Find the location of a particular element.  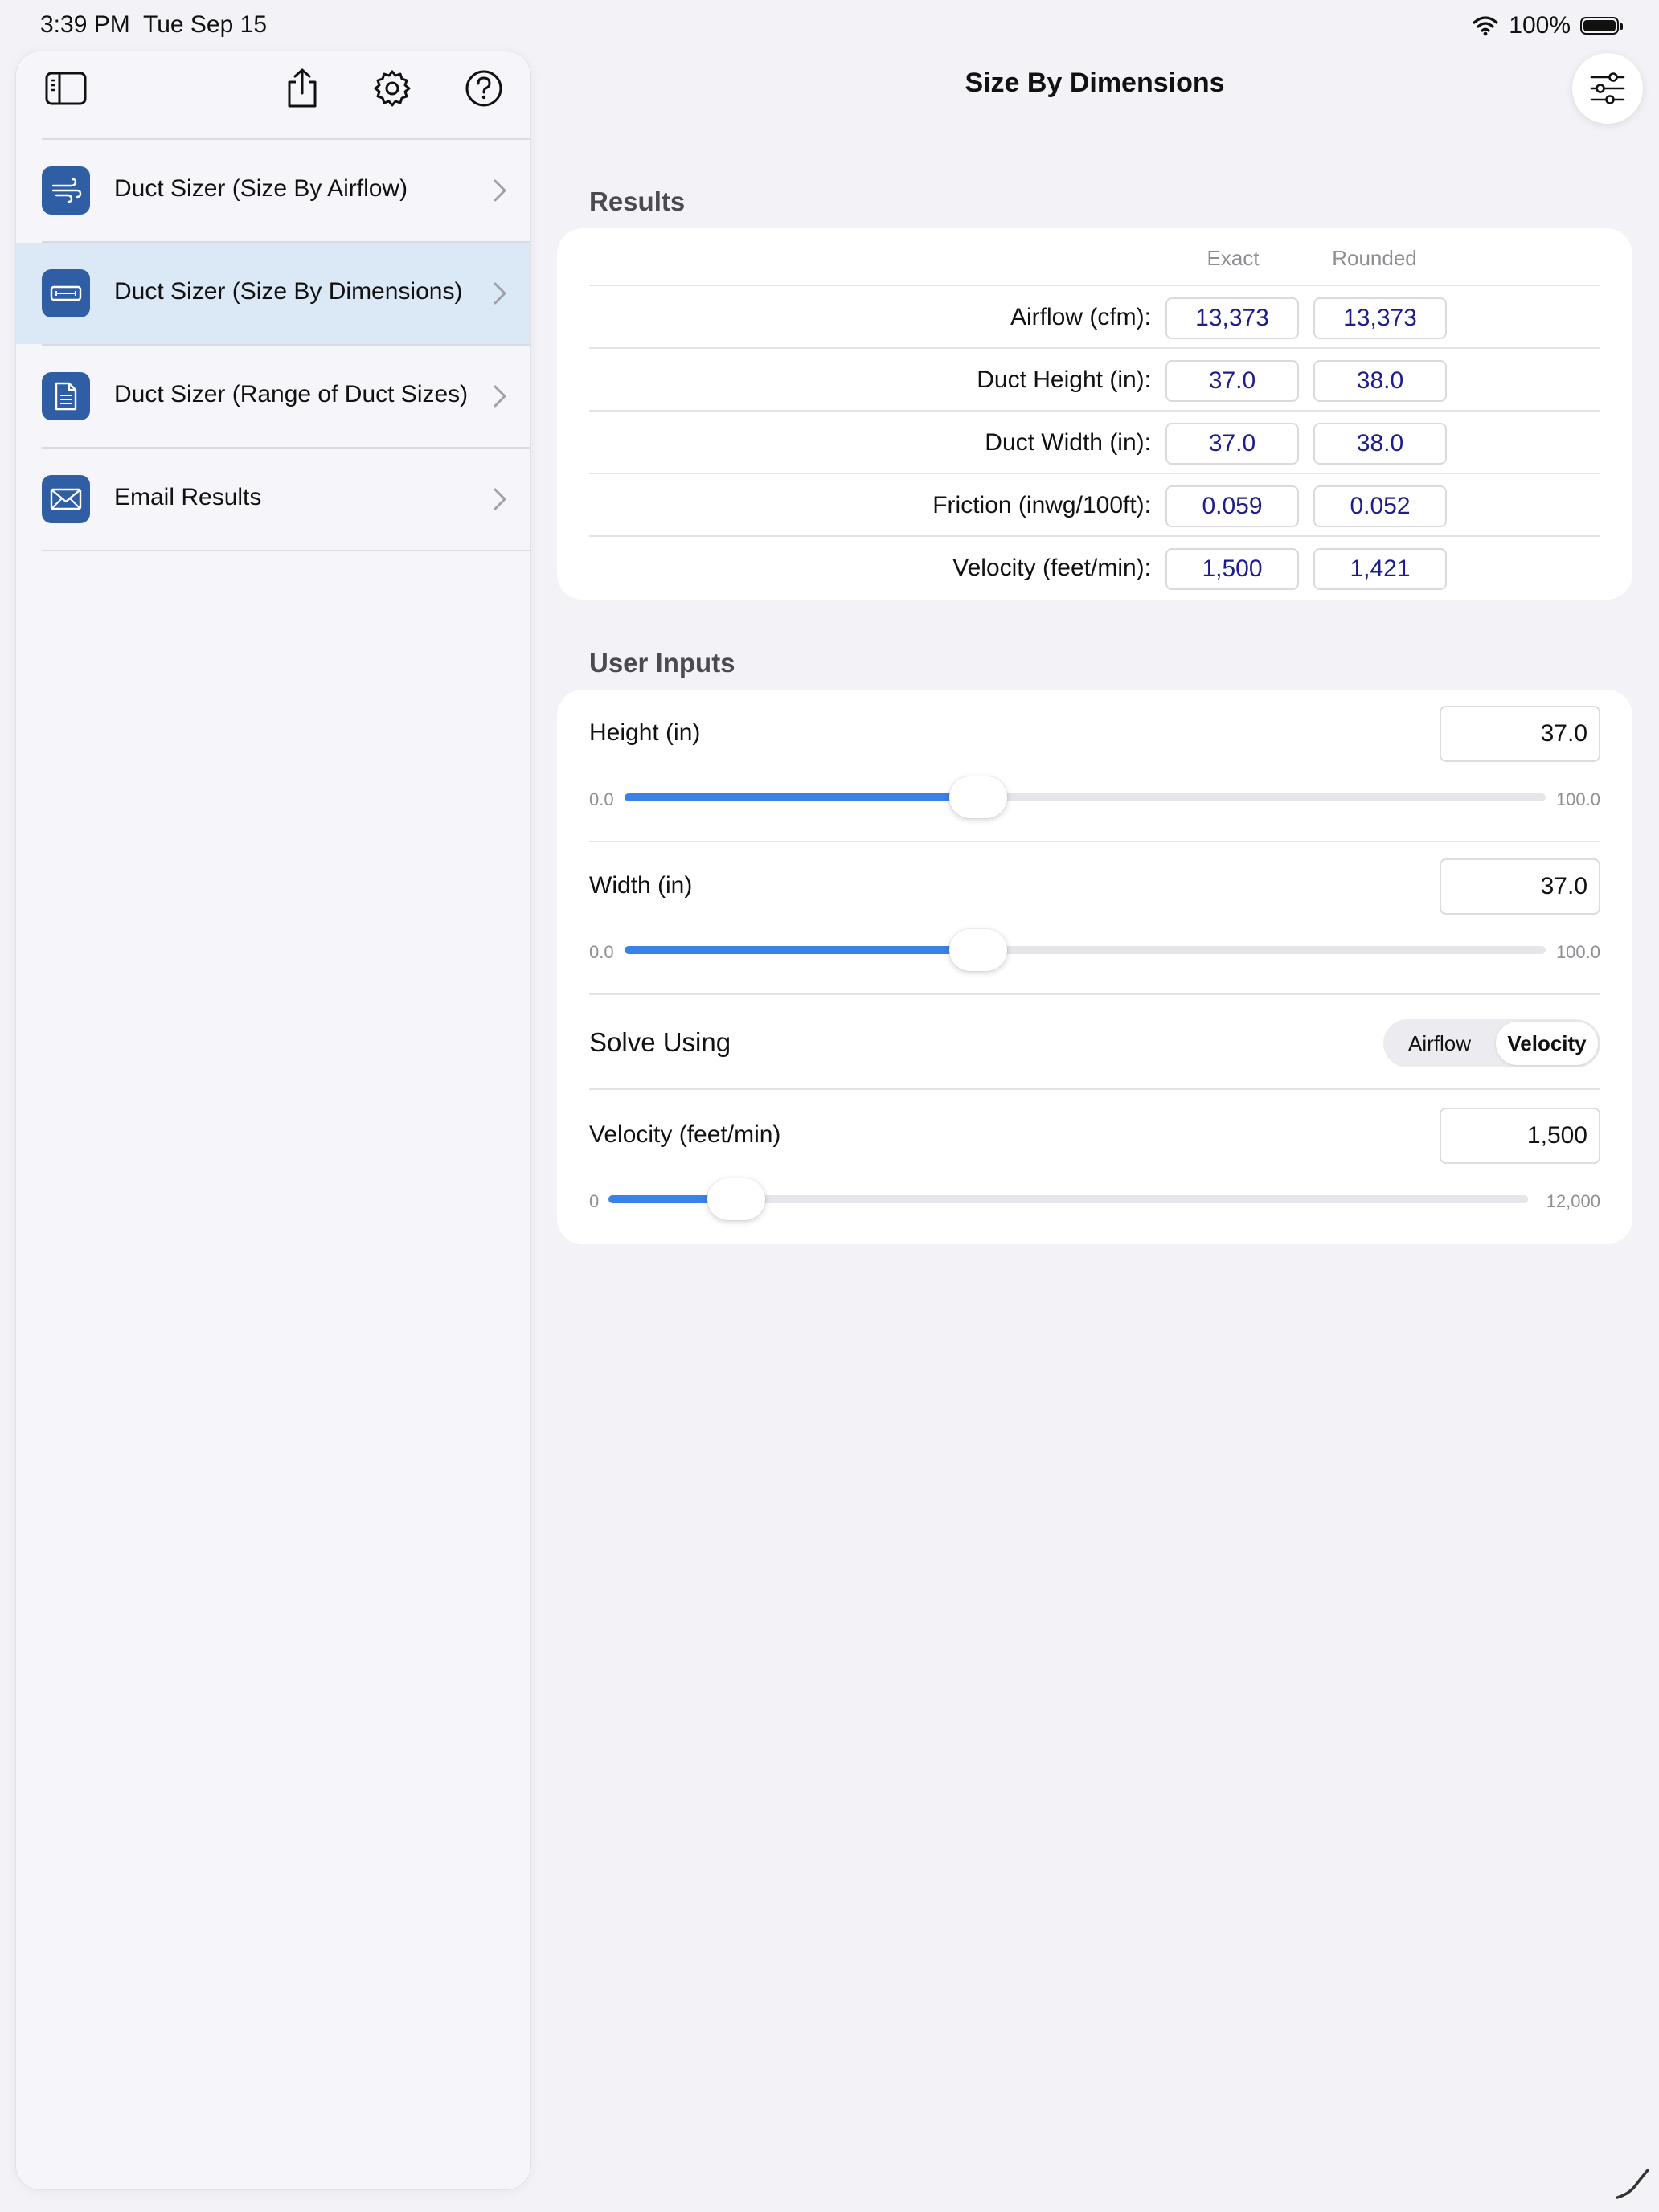

sidebar-item-label: Email Results is located at coordinates (188, 497).